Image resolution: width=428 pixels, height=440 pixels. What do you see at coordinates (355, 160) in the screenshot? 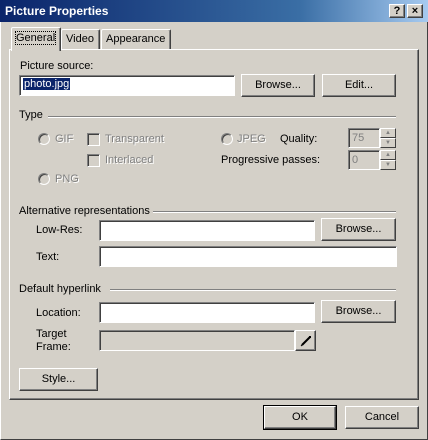
I see `progressive-value: 0` at bounding box center [355, 160].